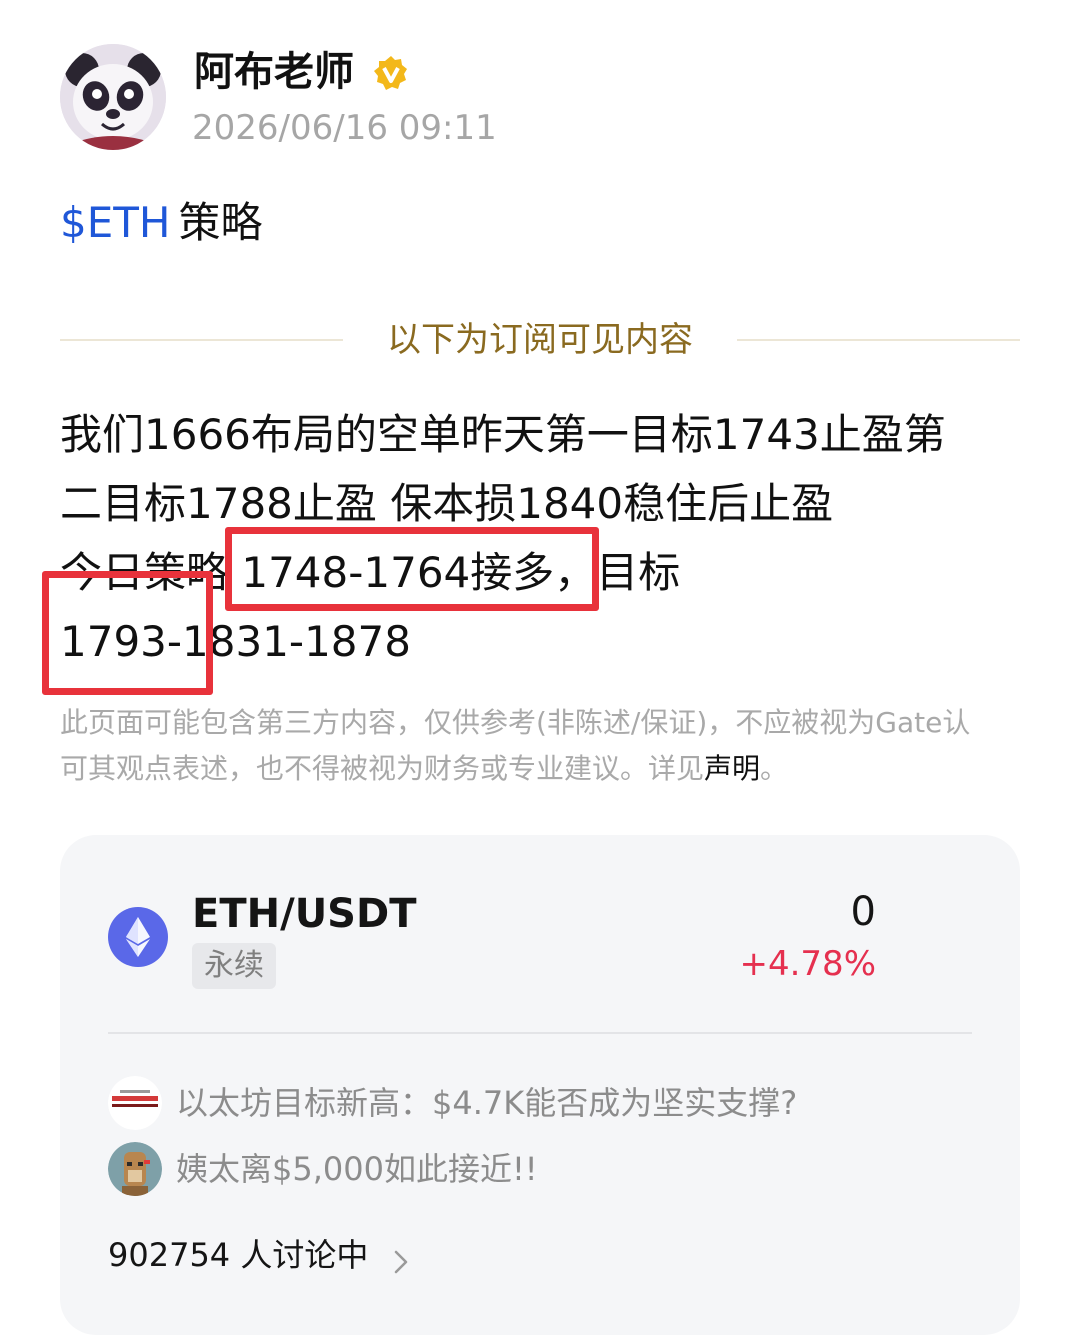  I want to click on subscription-divider: 以下为订阅可见内容, so click(540, 340).